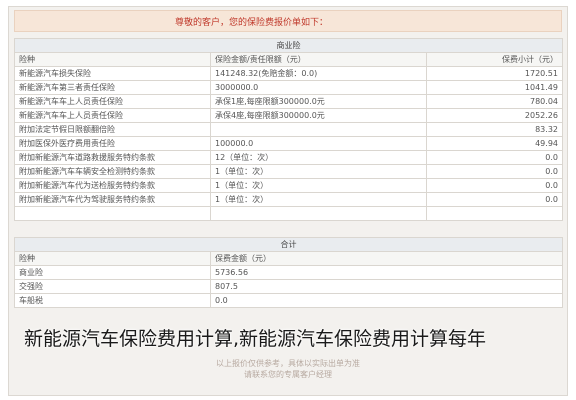  I want to click on table-row: 附加新能源汽车代为驾驶服务特约条款 1（单位：次） 0.0, so click(288, 199).